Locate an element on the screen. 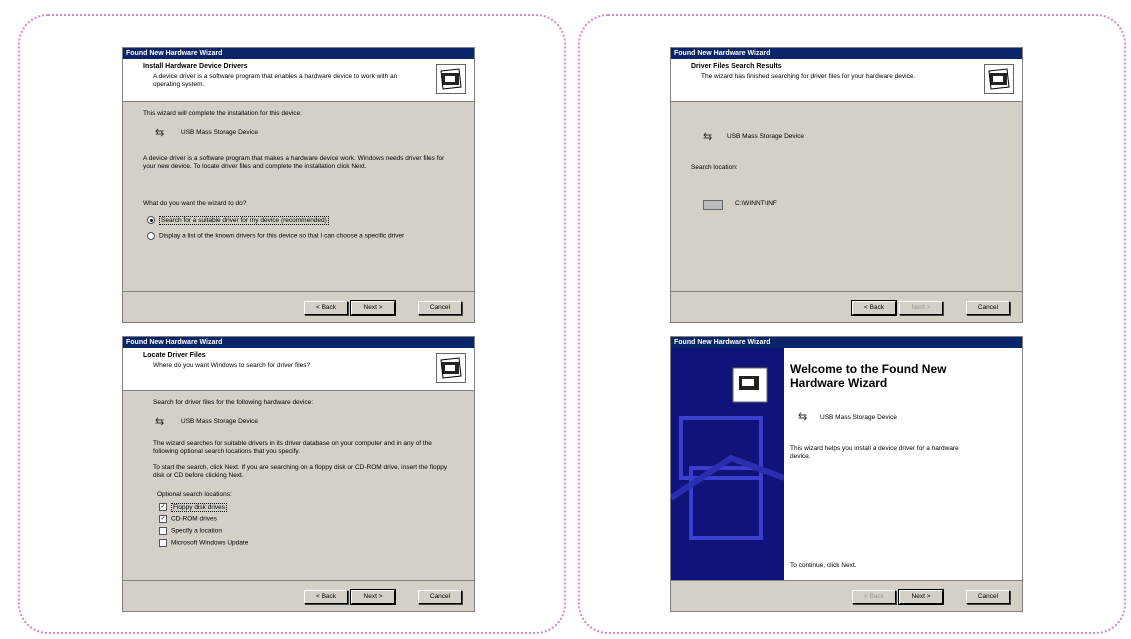  checkbox-windows-update: Microsoft Windows Update is located at coordinates (203, 543).